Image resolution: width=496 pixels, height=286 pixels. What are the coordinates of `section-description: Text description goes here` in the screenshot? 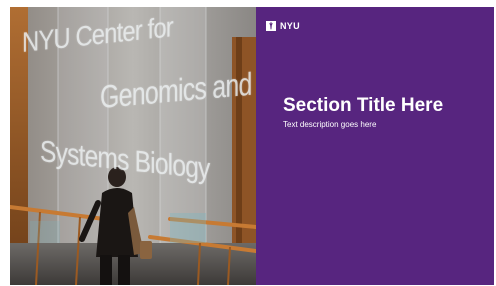 It's located at (330, 124).